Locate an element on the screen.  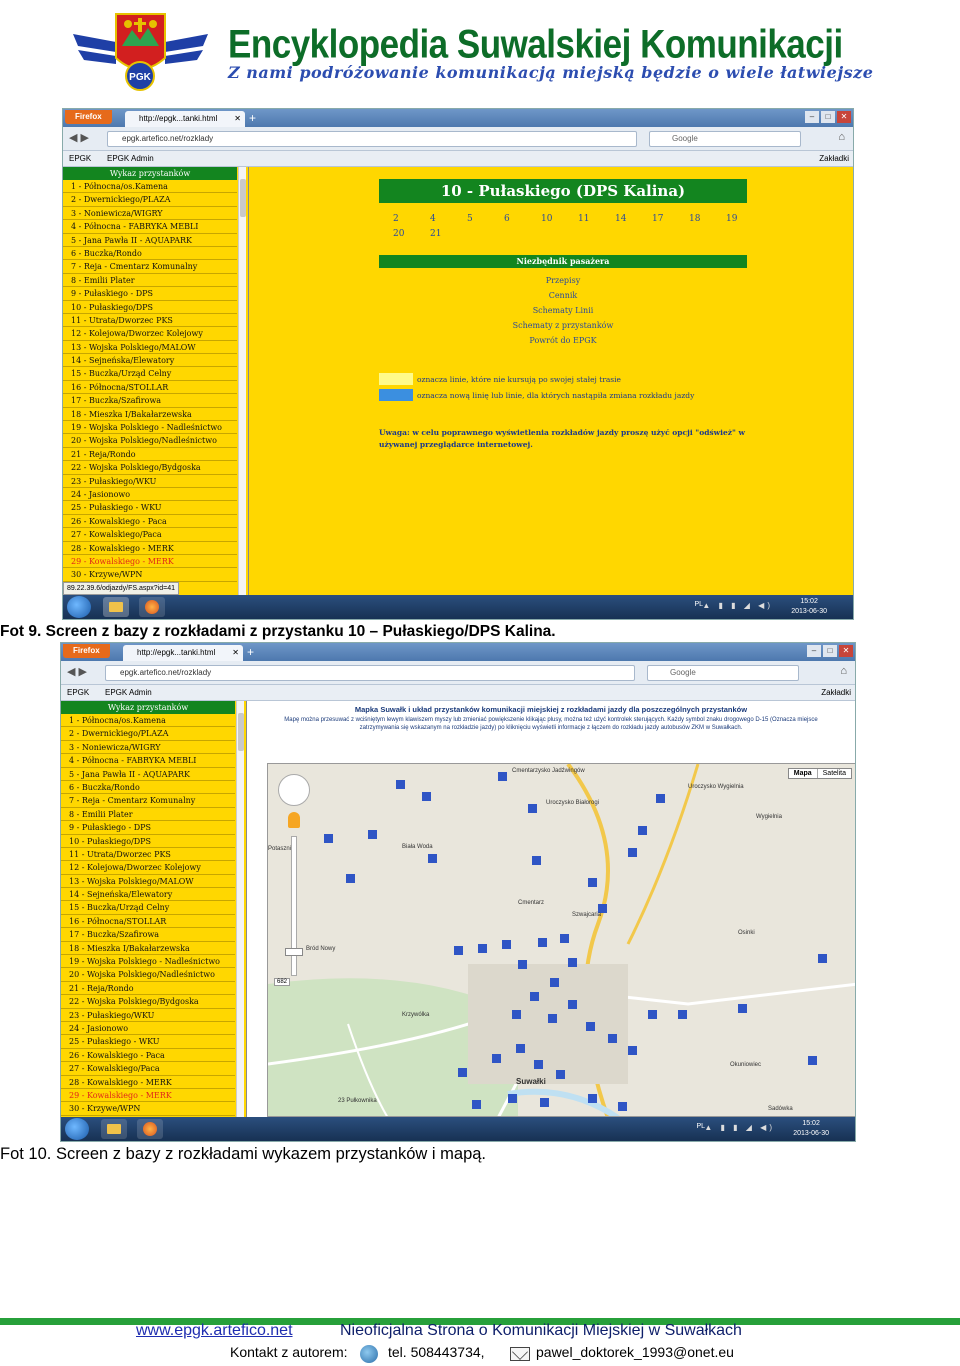
back-forward-icons: ◀ ▶ is located at coordinates (77, 671).